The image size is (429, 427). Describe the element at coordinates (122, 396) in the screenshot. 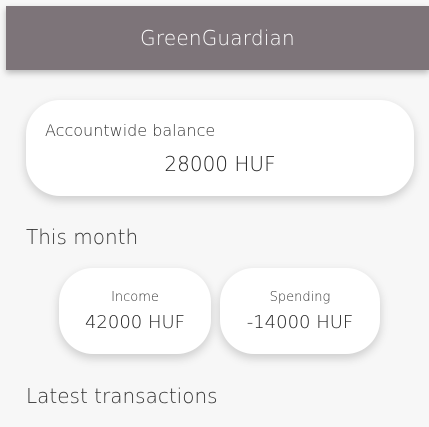

I see `latest-transactions-title: Latest transactions` at that location.